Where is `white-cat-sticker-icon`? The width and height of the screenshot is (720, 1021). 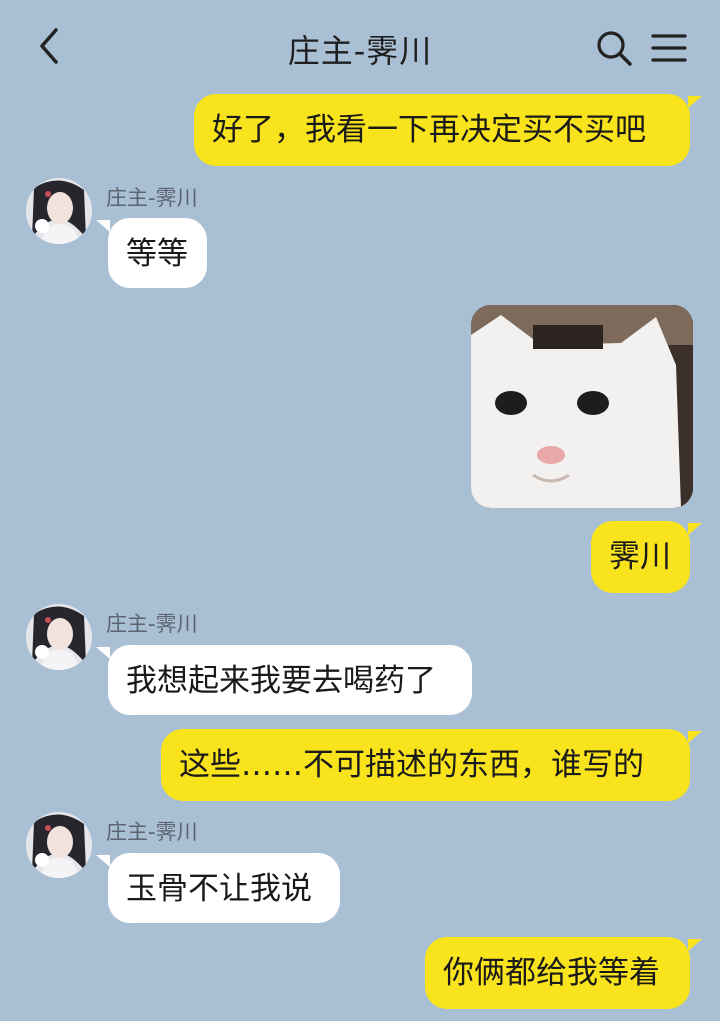
white-cat-sticker-icon is located at coordinates (582, 406).